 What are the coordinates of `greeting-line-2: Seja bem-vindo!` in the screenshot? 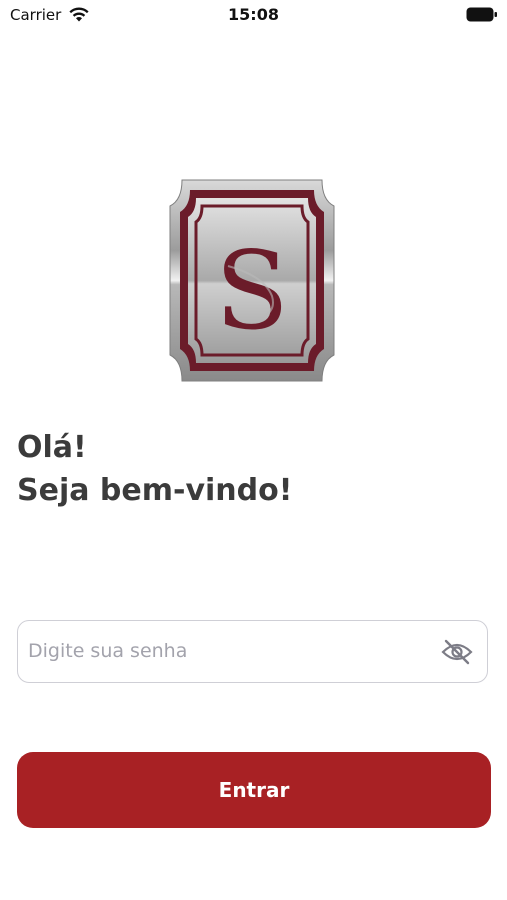 It's located at (155, 490).